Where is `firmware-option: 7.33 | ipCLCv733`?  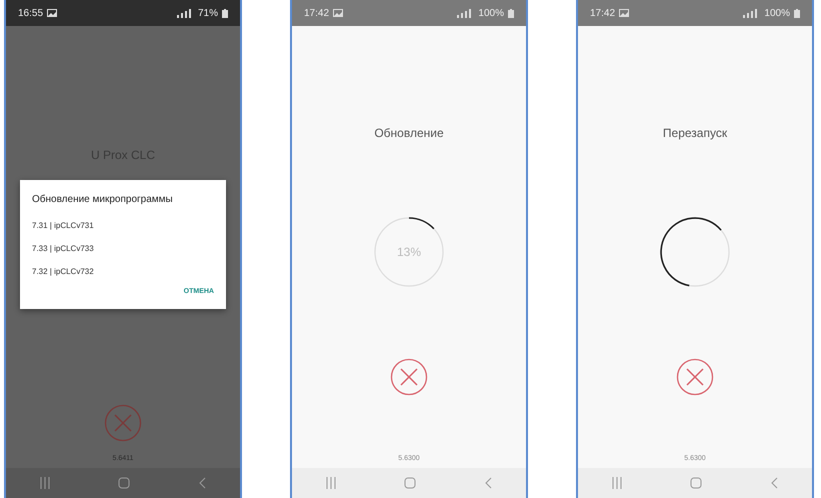 firmware-option: 7.33 | ipCLCv733 is located at coordinates (123, 249).